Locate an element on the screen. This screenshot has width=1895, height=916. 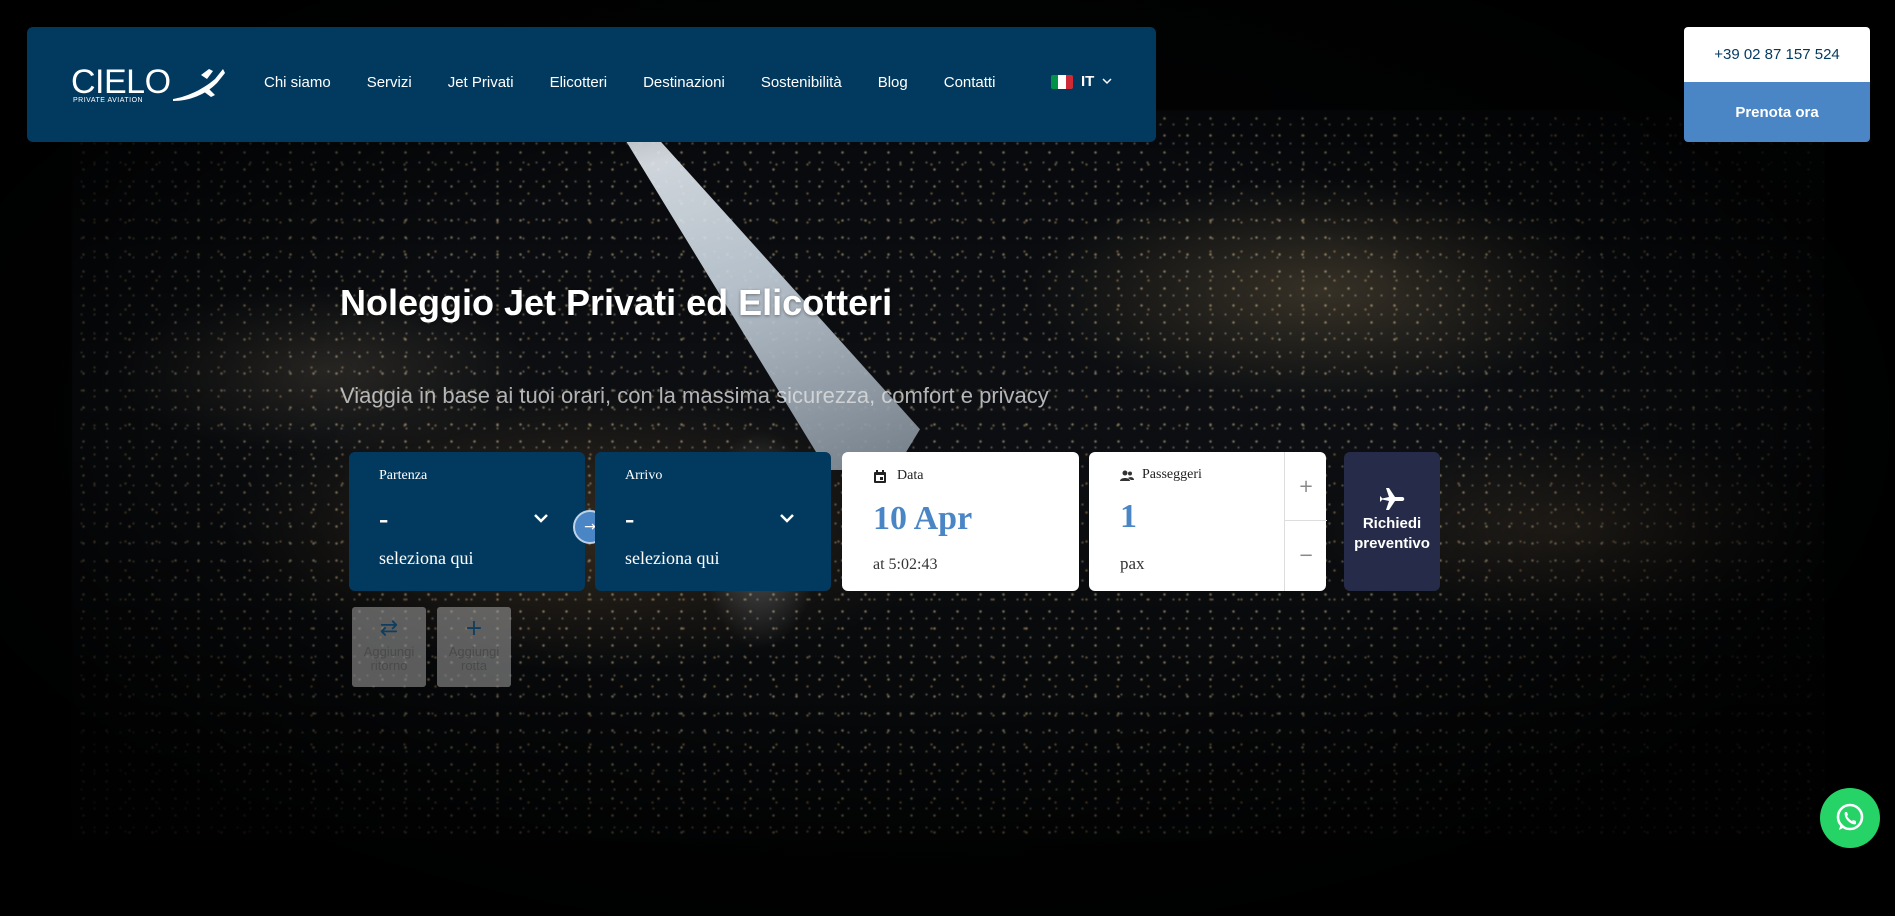
passengers-unit: pax is located at coordinates (1132, 563).